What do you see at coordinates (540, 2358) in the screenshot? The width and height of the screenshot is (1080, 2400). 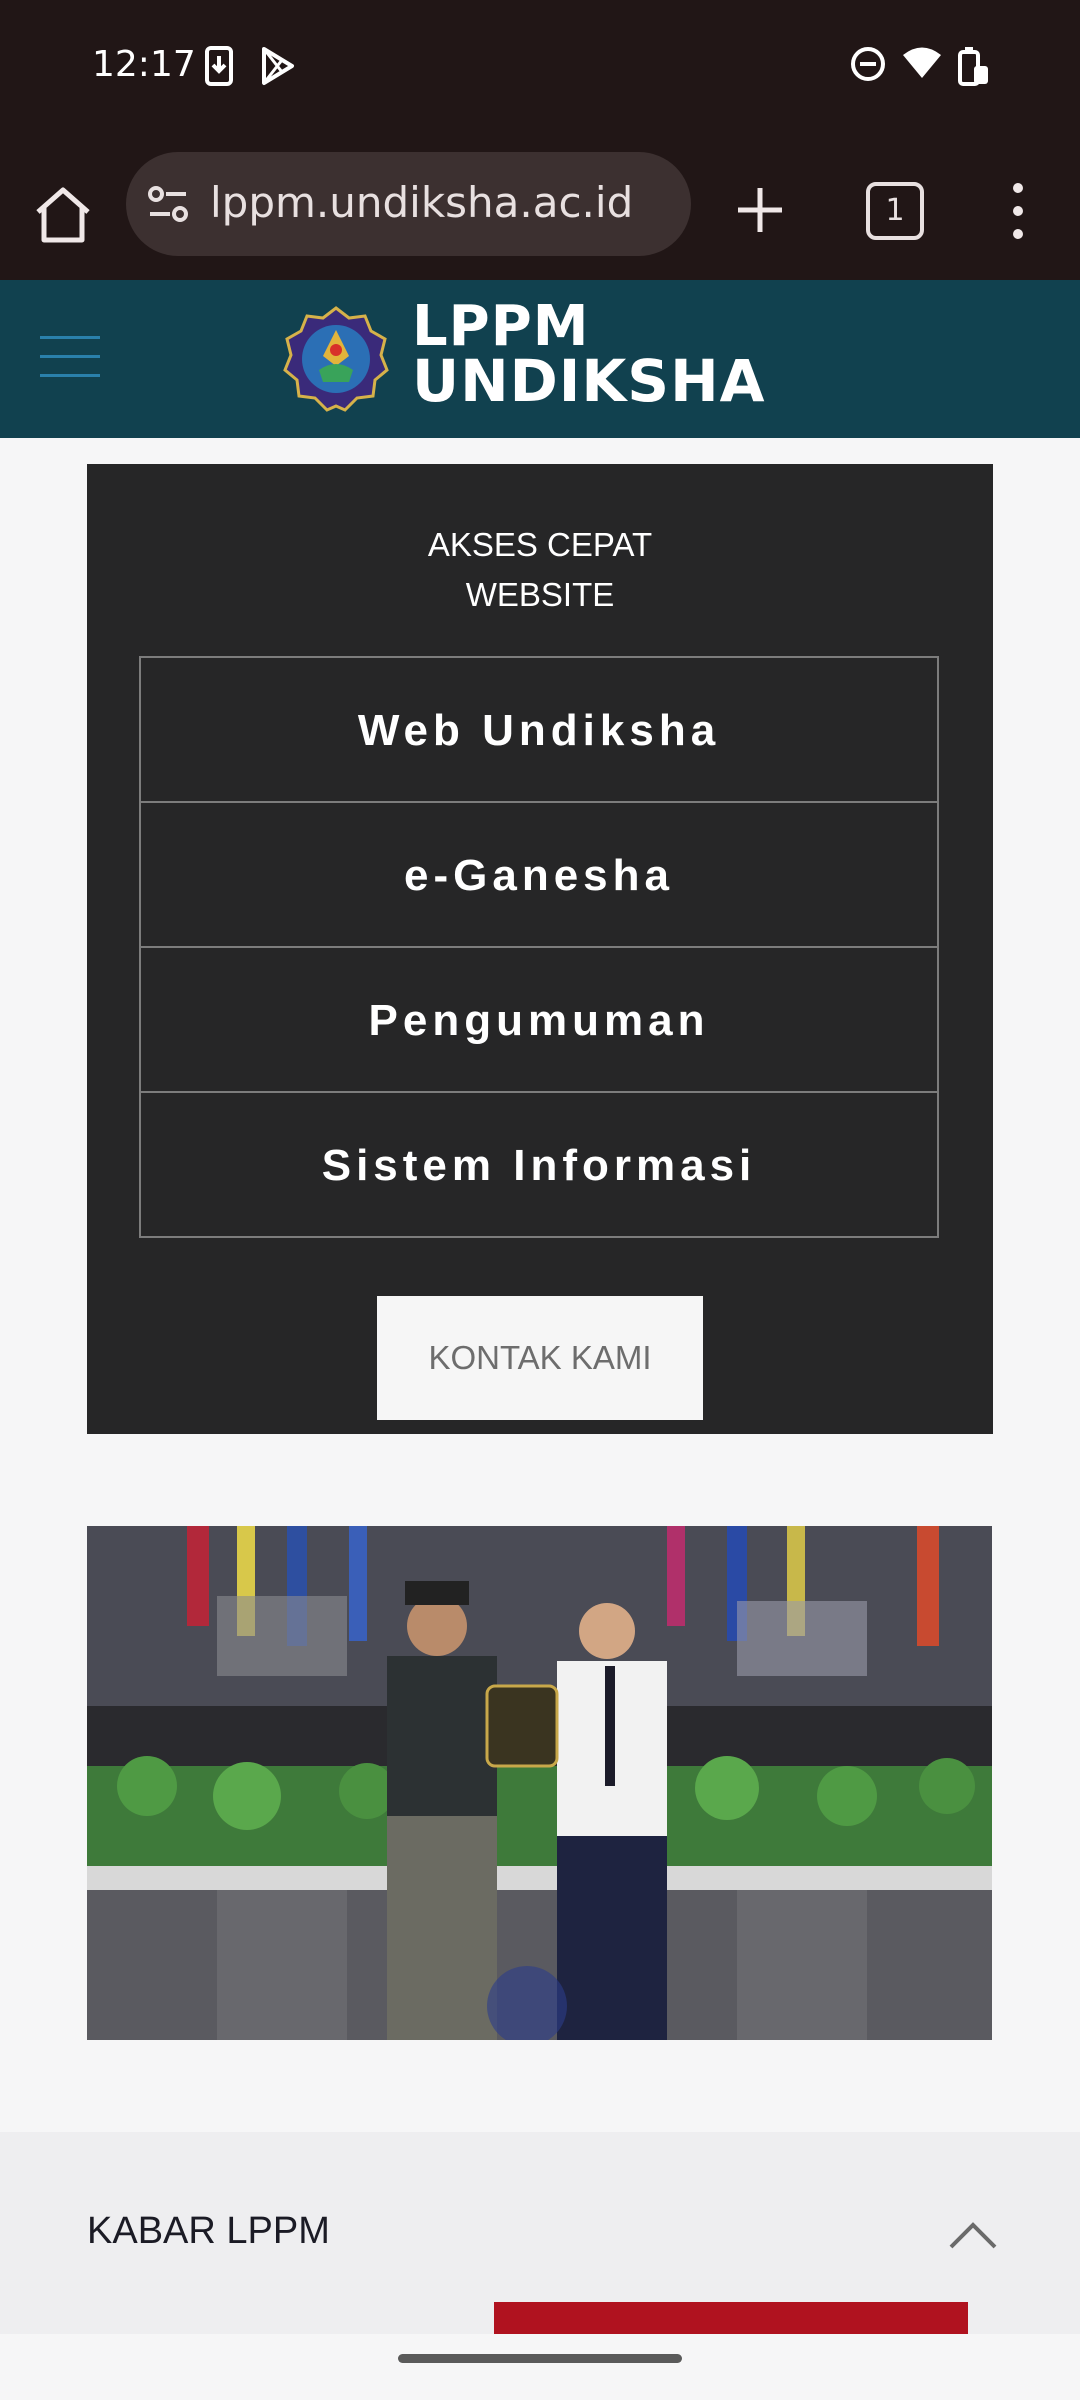 I see `gesture-handle` at bounding box center [540, 2358].